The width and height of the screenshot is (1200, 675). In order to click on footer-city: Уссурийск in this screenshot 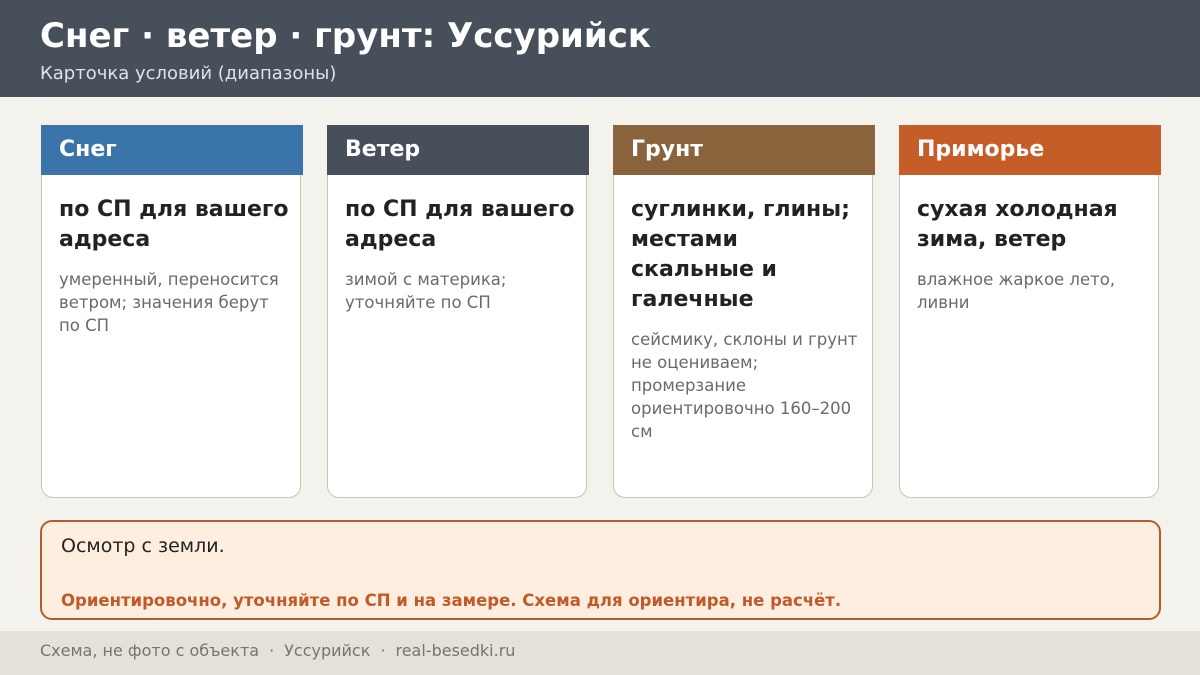, I will do `click(327, 650)`.